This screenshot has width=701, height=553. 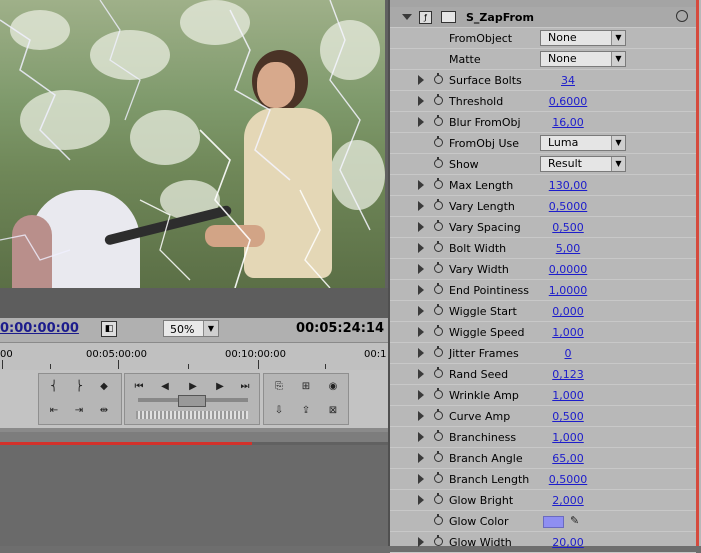 What do you see at coordinates (192, 401) in the screenshot?
I see `shuttle-slider-thumb` at bounding box center [192, 401].